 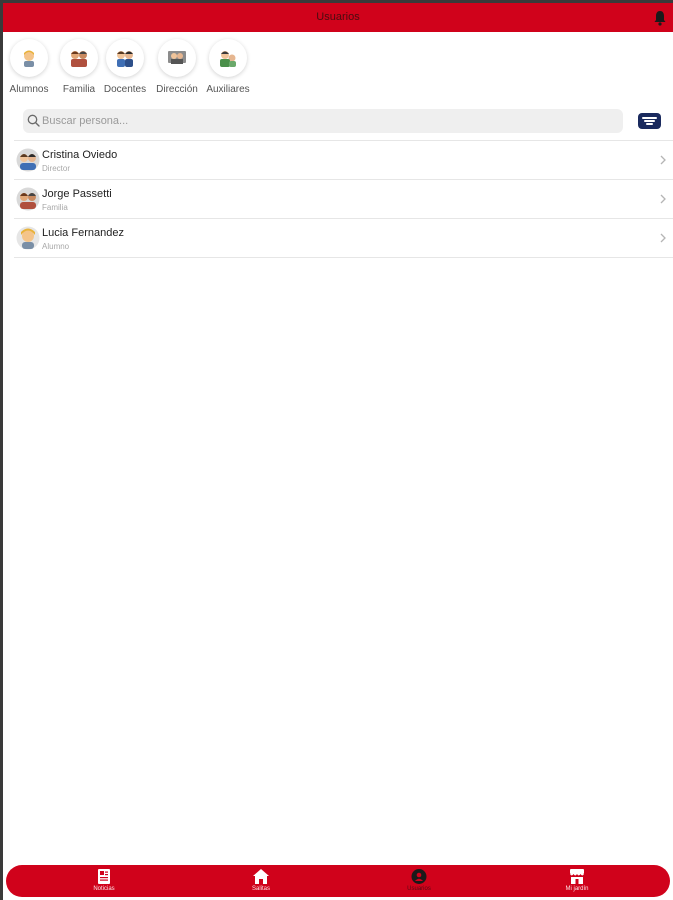 I want to click on tab-mi-jardin: Mi jardín, so click(x=577, y=880).